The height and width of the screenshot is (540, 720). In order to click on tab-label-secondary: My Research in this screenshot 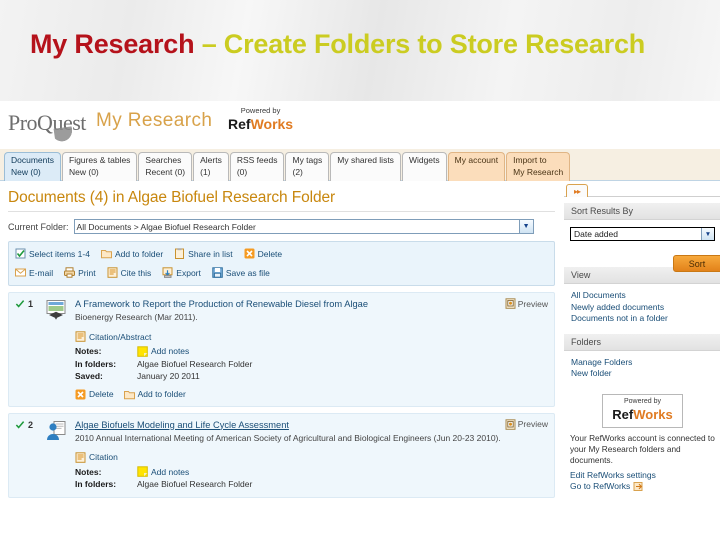, I will do `click(538, 171)`.